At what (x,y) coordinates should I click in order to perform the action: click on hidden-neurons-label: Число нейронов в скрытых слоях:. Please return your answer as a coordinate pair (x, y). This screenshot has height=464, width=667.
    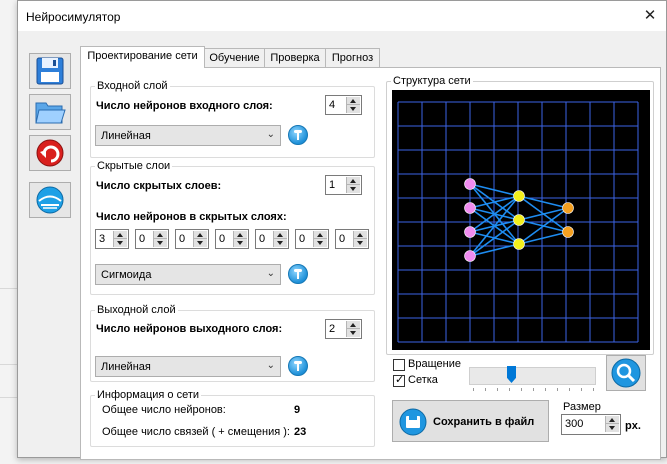
    Looking at the image, I should click on (191, 217).